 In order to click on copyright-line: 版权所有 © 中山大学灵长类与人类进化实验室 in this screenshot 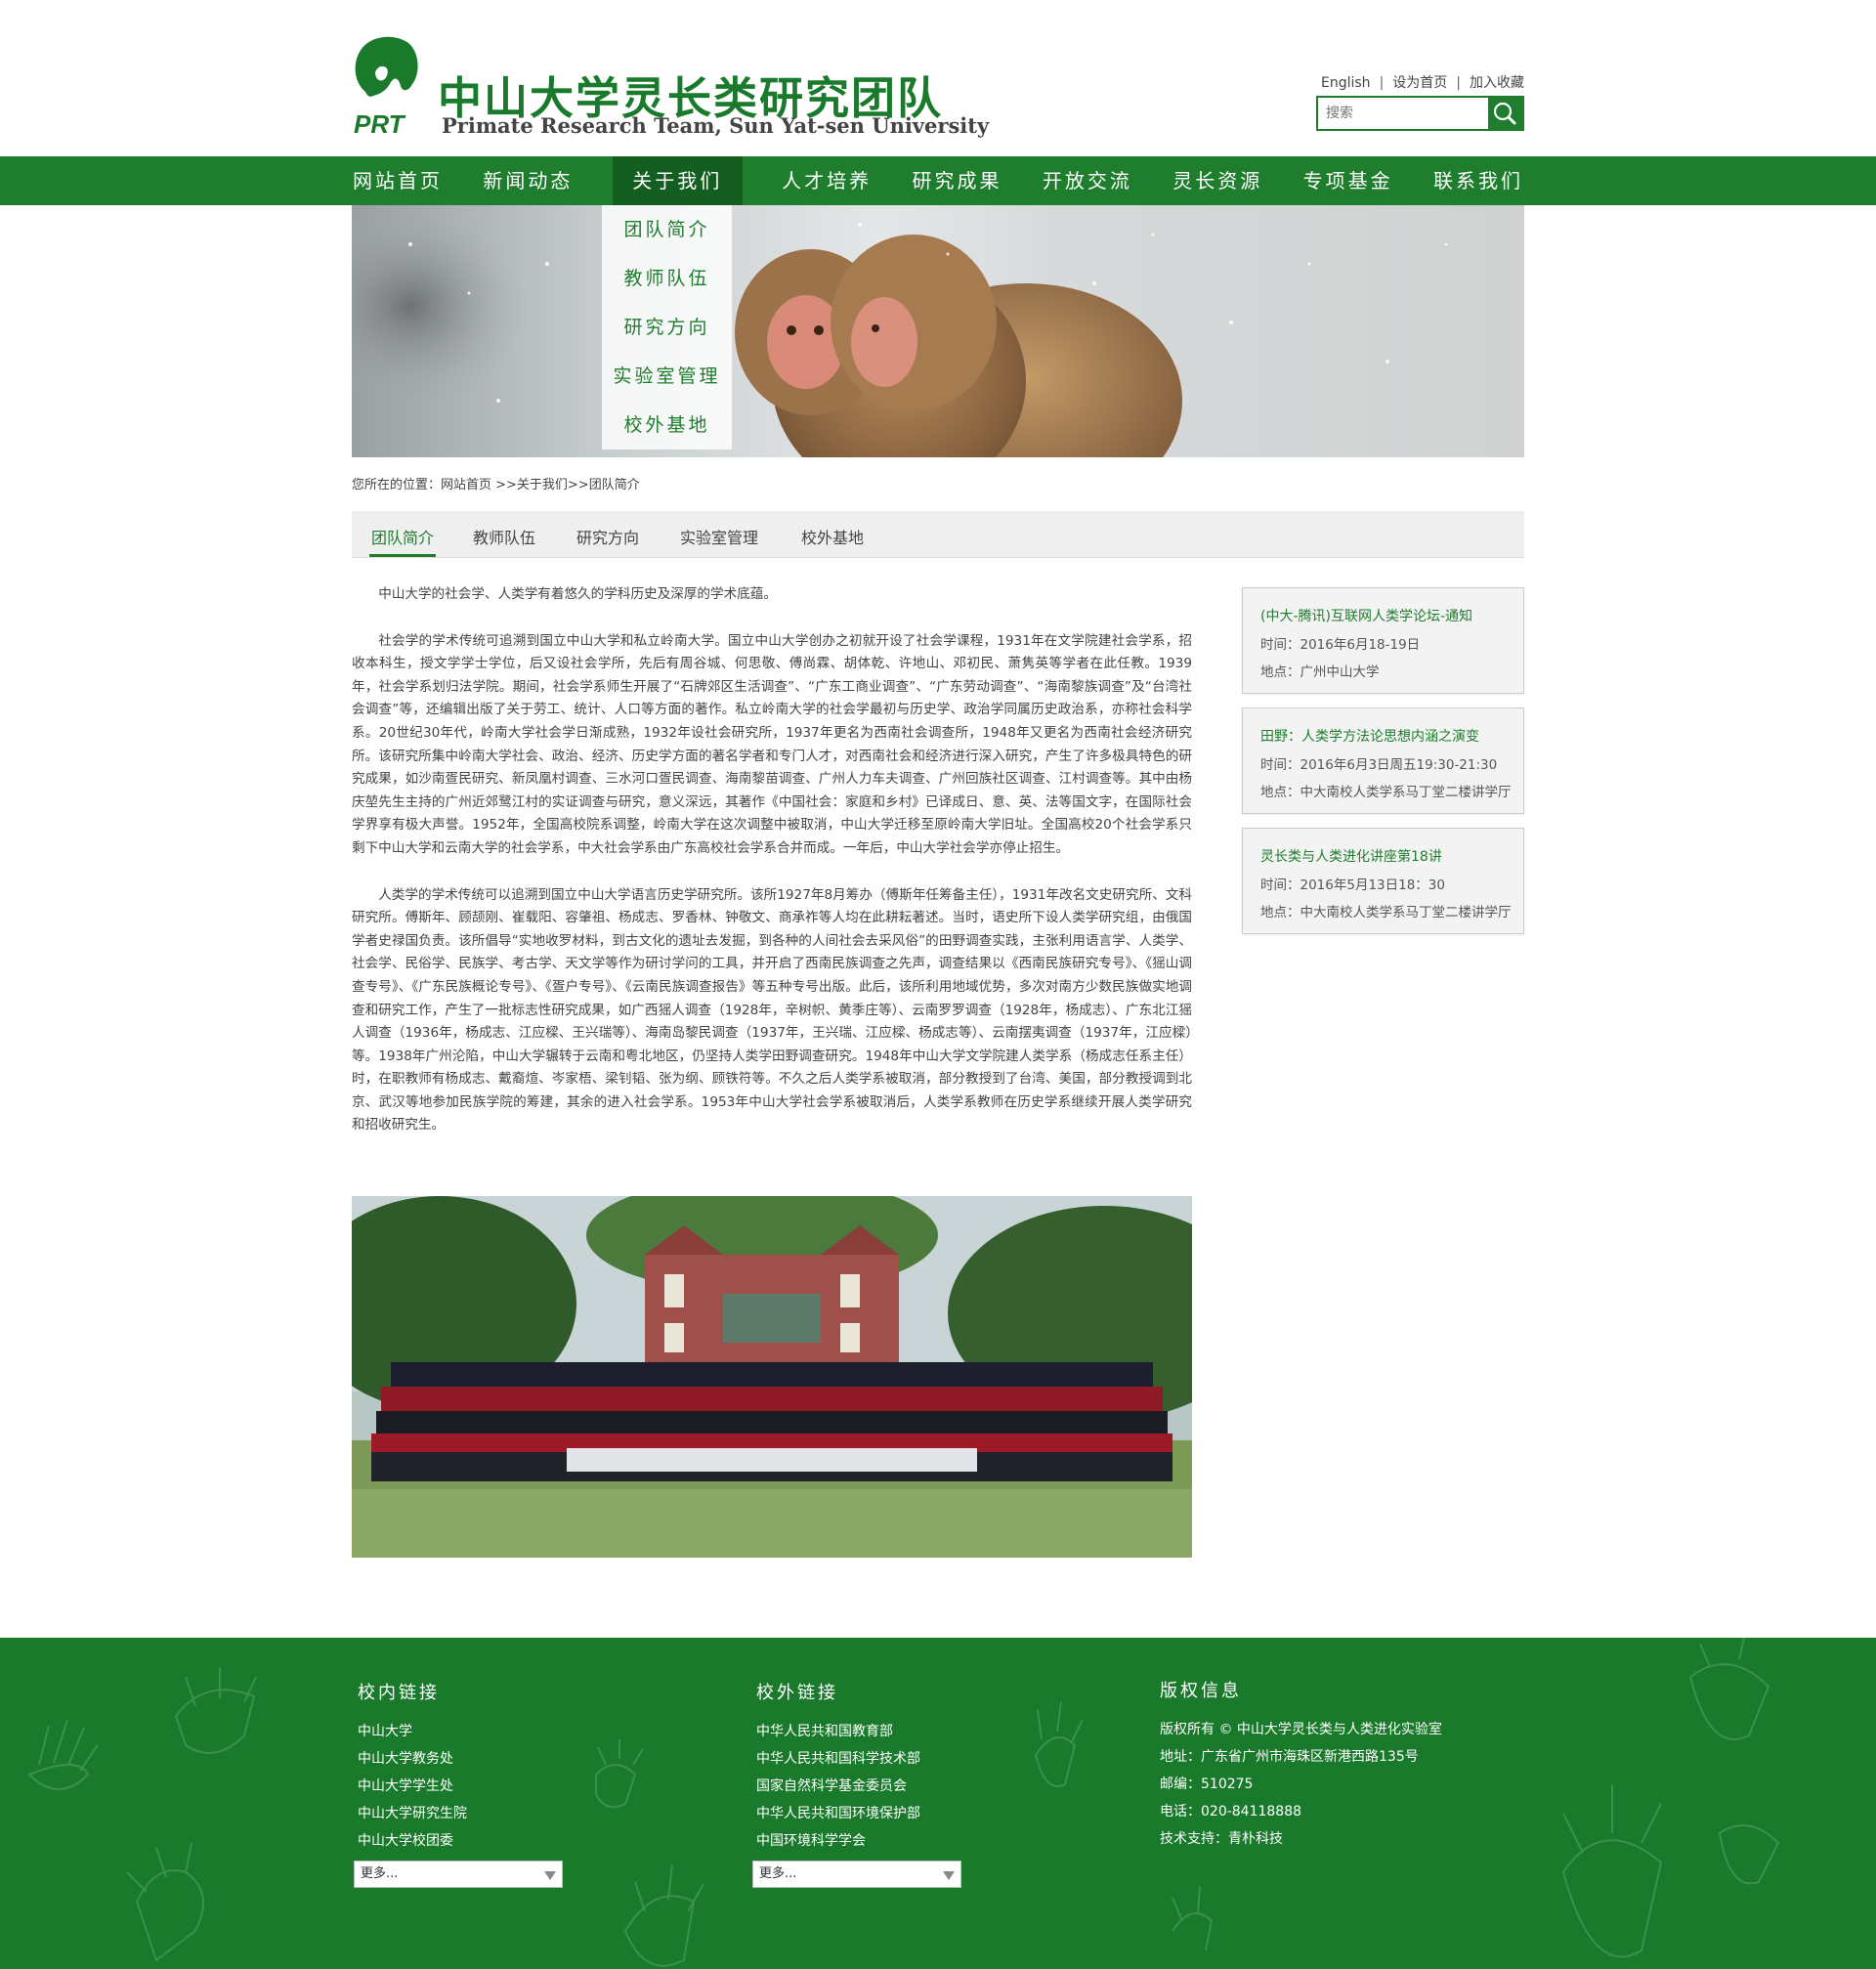, I will do `click(1301, 1729)`.